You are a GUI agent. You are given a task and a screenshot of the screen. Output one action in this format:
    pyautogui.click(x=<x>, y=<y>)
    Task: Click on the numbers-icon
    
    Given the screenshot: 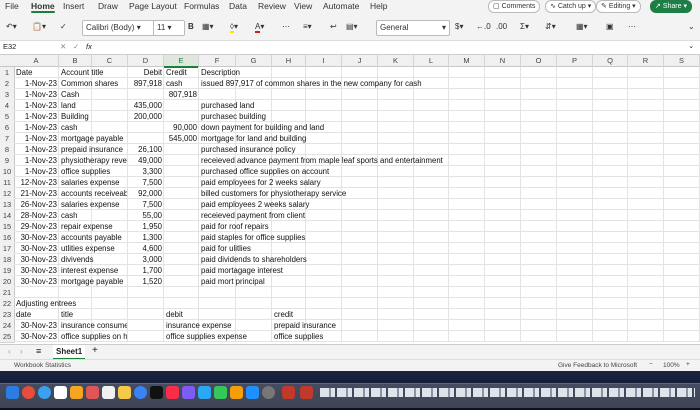 What is the action you would take?
    pyautogui.click(x=220, y=392)
    